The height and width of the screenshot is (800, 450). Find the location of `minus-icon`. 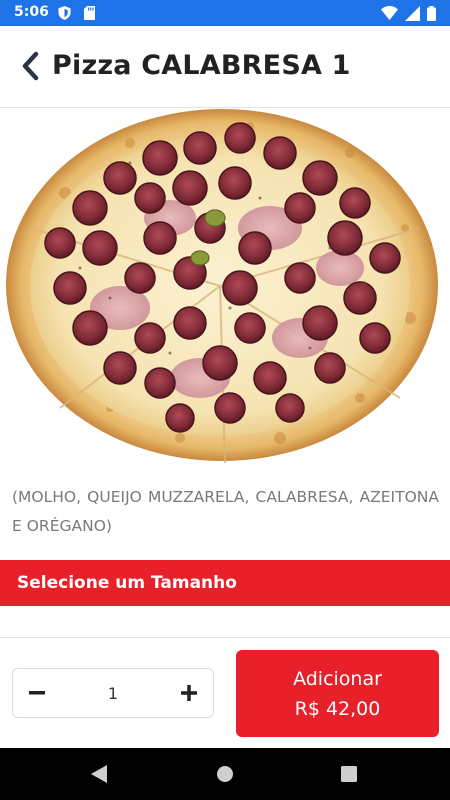

minus-icon is located at coordinates (37, 693).